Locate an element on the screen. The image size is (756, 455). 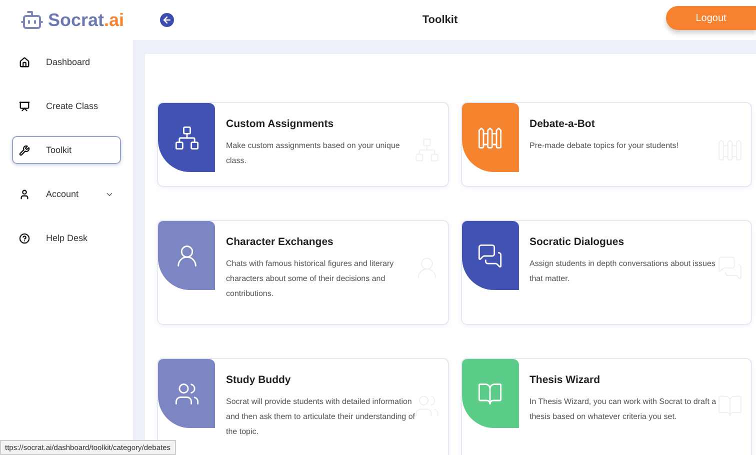
help-icon is located at coordinates (24, 238).